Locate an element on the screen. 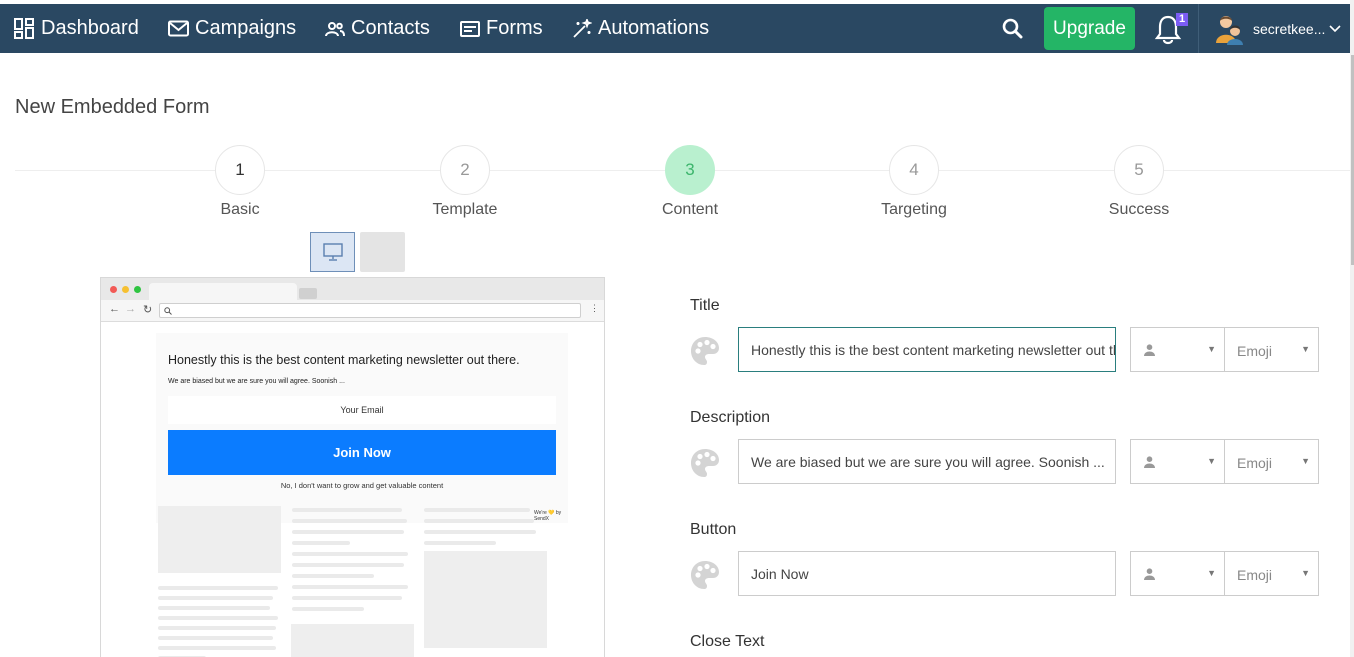 This screenshot has width=1354, height=657. description-color-button is located at coordinates (705, 463).